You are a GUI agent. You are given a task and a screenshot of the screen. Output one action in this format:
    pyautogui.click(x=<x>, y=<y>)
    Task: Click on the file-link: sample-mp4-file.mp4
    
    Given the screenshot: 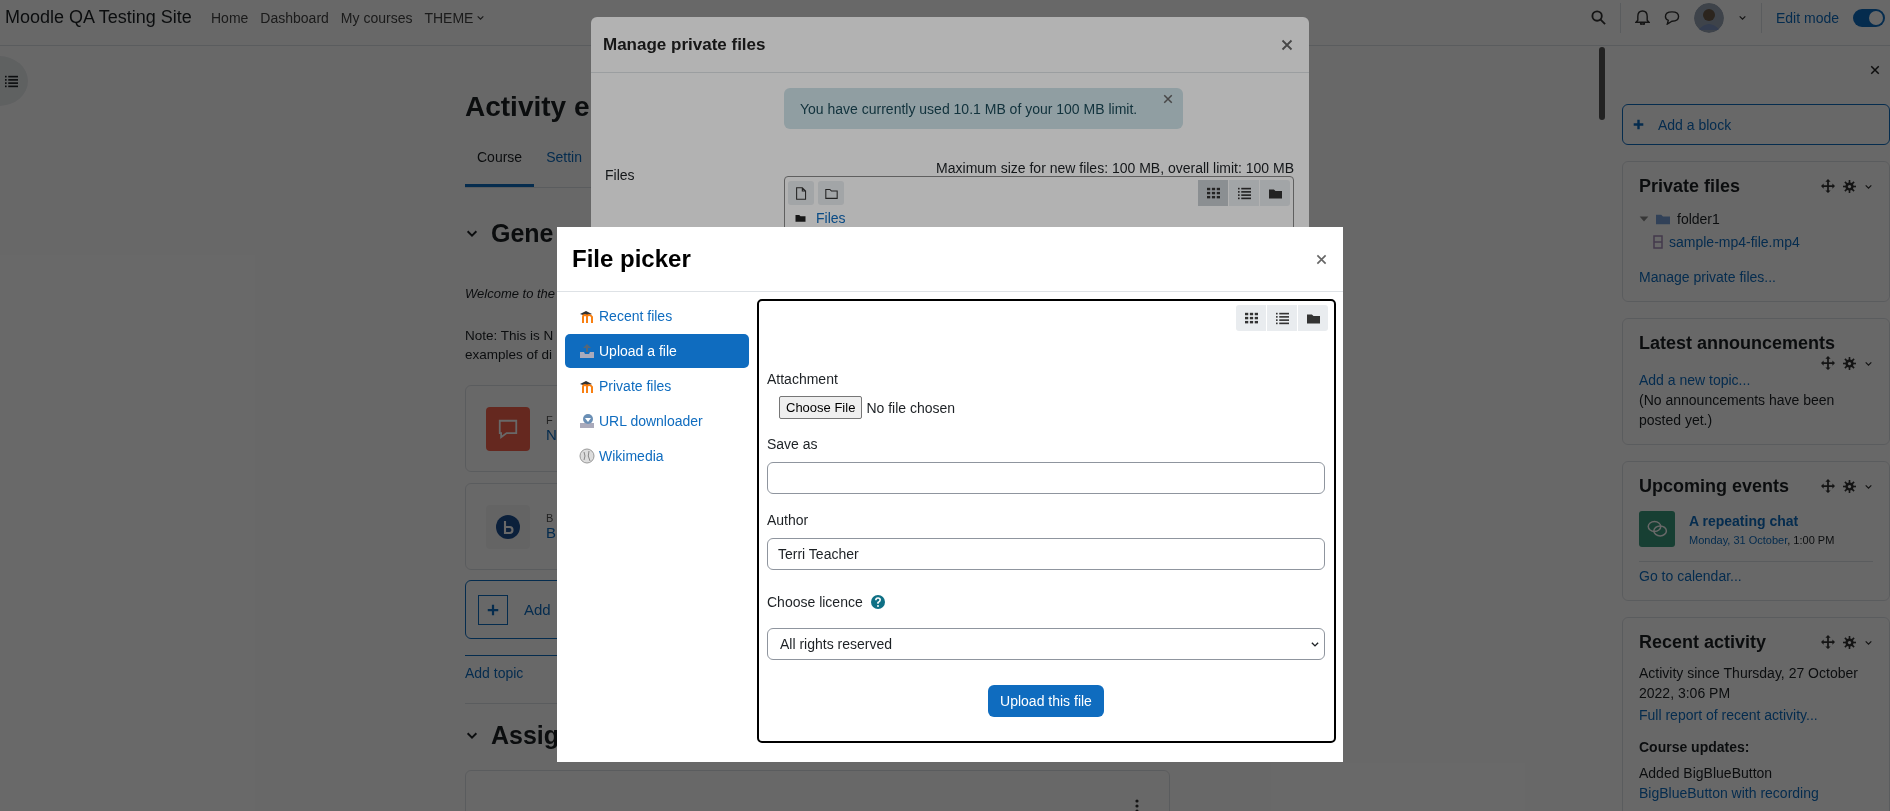 What is the action you would take?
    pyautogui.click(x=1734, y=241)
    